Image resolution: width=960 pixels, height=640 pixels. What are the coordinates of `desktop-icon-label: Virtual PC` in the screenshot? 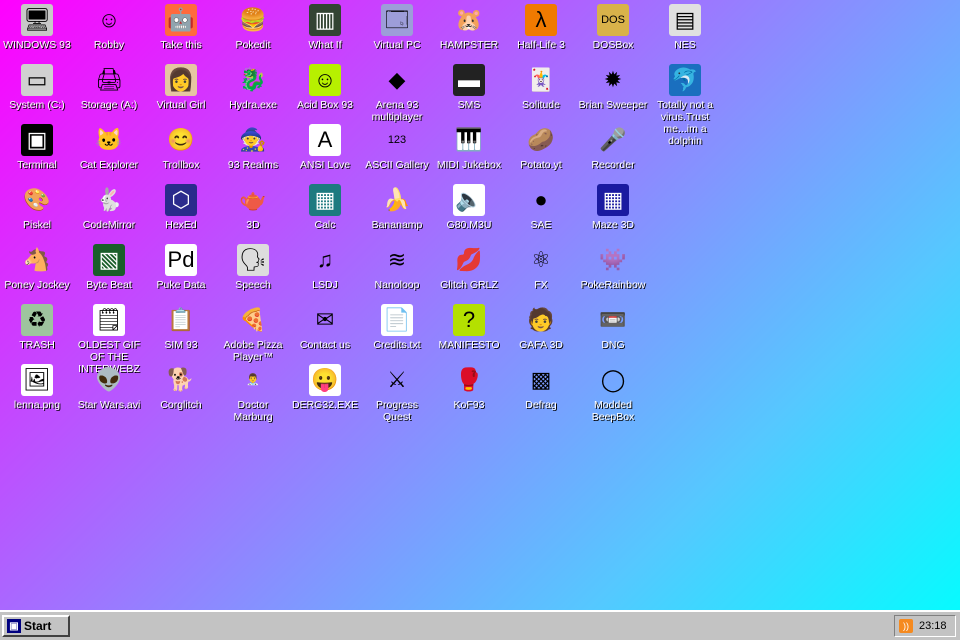 It's located at (397, 45).